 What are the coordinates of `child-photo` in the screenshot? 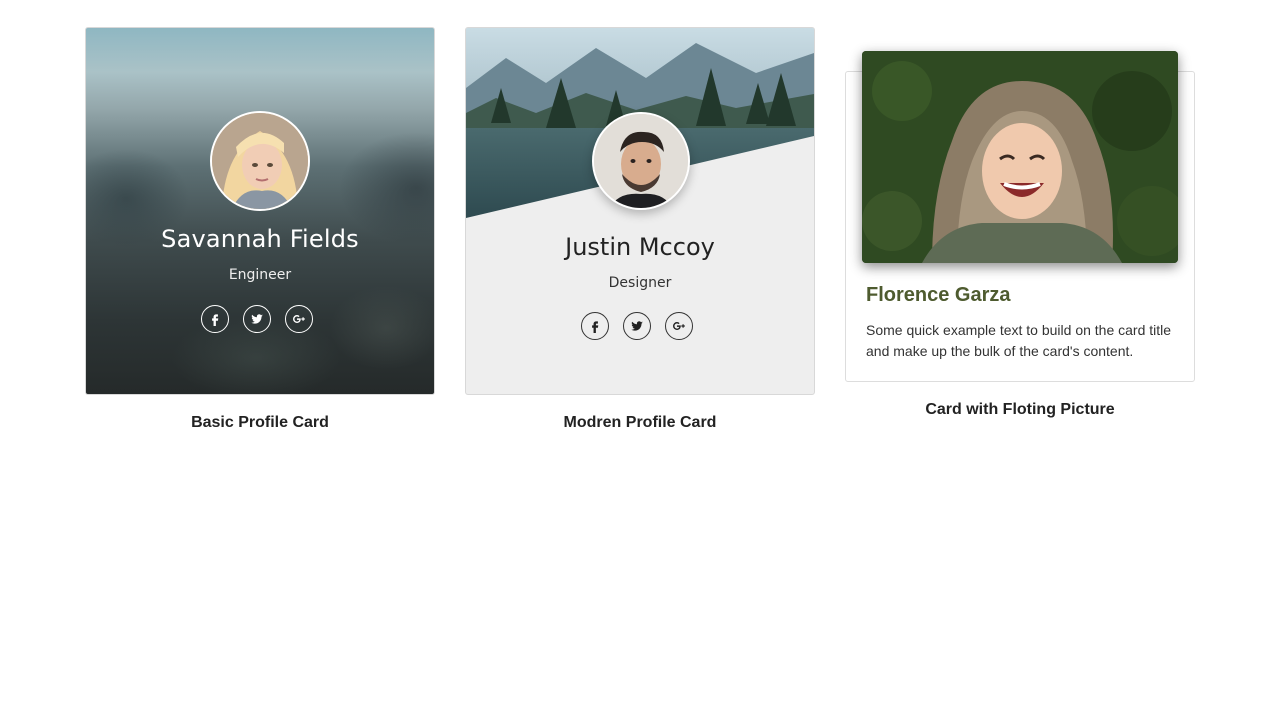 It's located at (1020, 157).